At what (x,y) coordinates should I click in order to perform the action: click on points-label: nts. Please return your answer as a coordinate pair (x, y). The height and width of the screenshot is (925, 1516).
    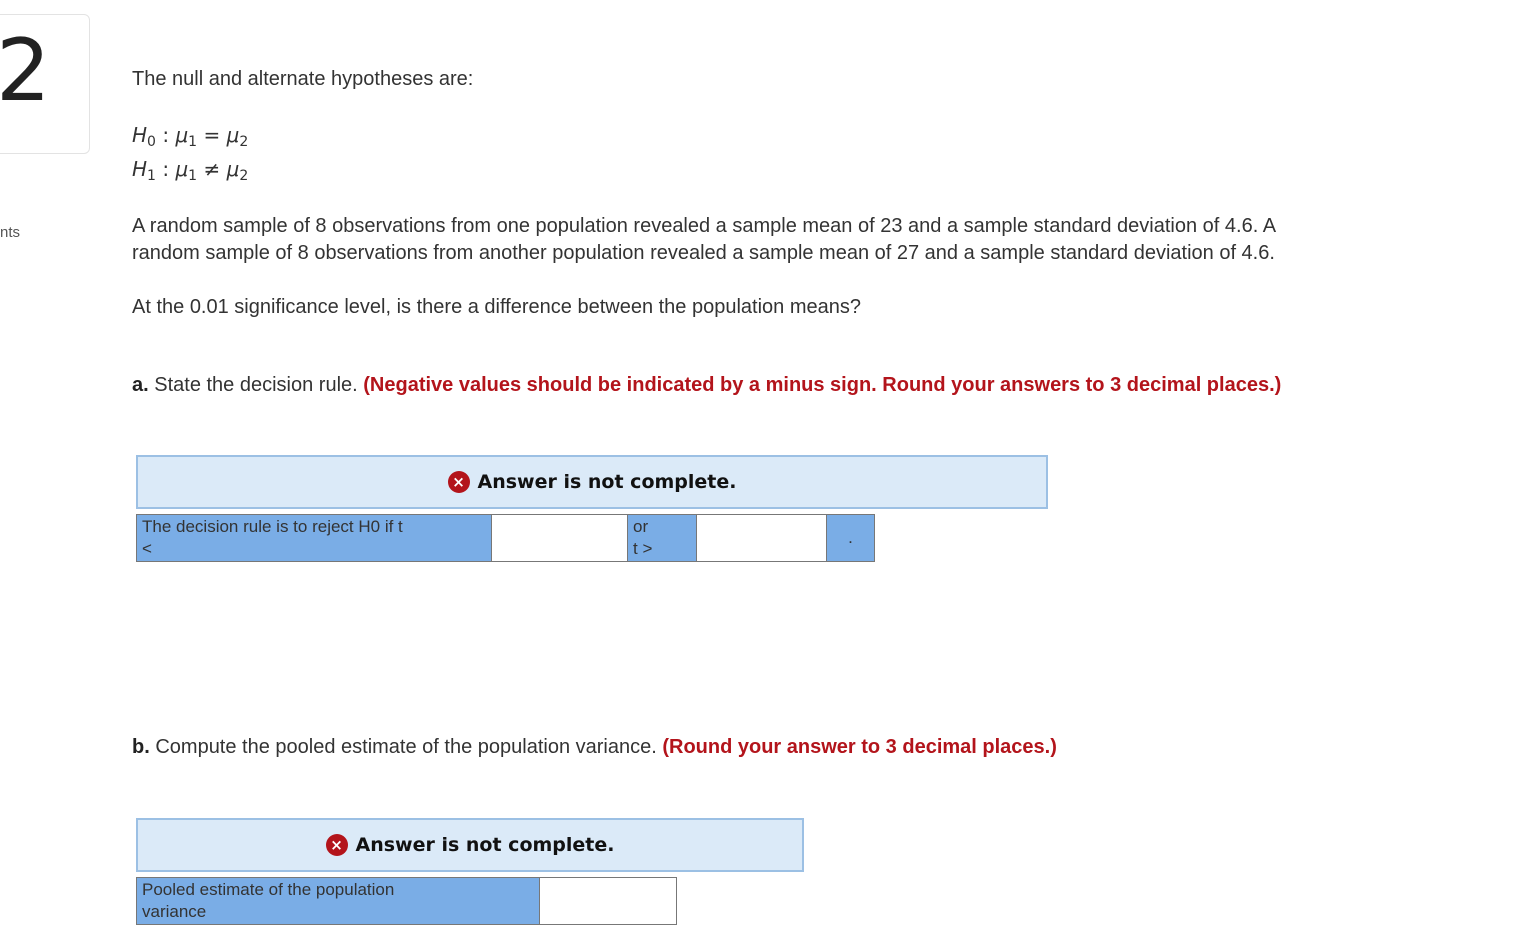
    Looking at the image, I should click on (10, 232).